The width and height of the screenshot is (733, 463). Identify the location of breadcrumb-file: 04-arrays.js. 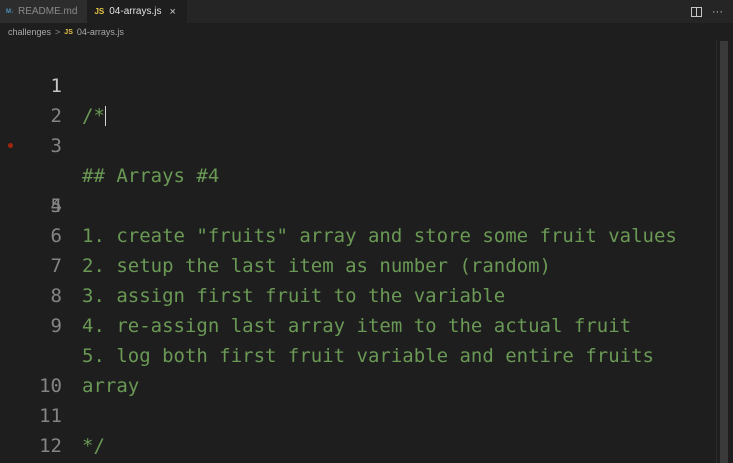
(100, 32).